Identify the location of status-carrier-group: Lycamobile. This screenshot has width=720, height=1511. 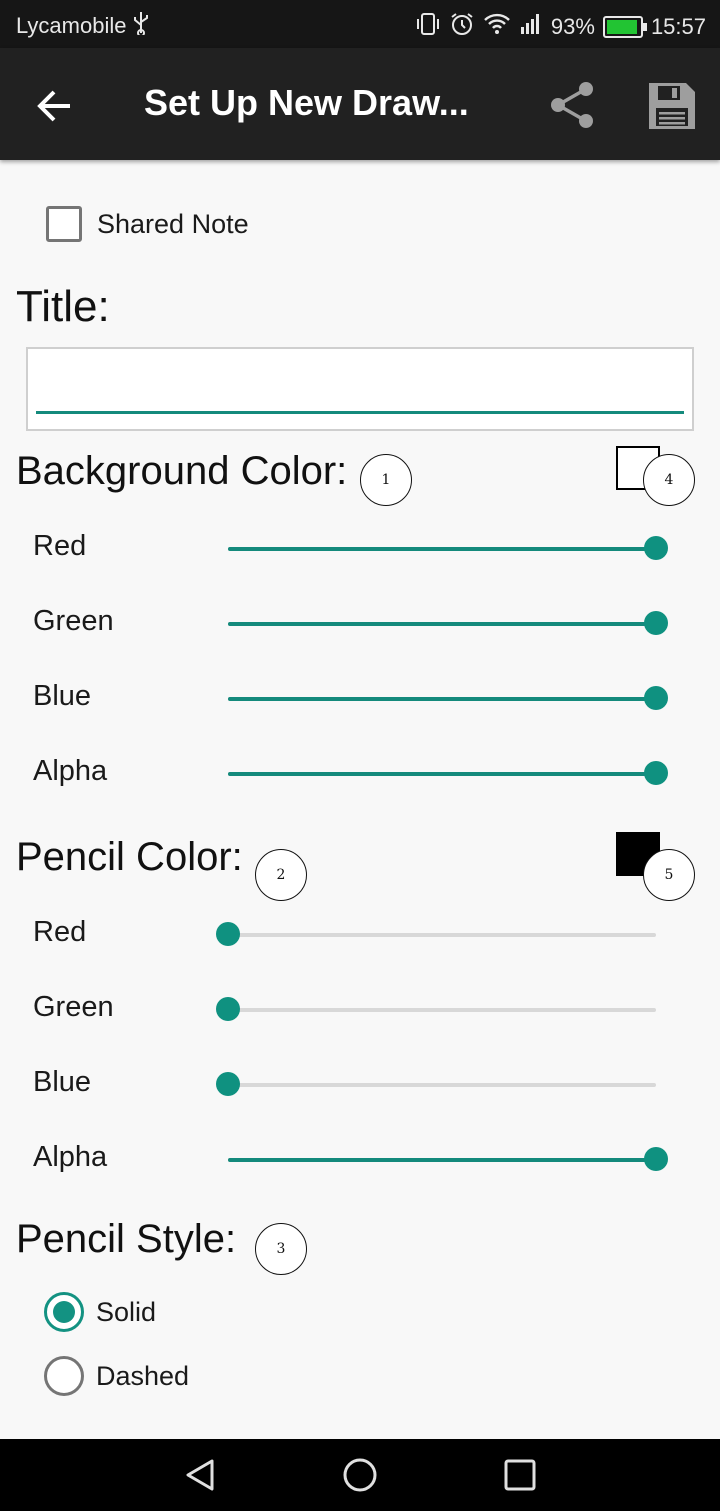
(83, 26).